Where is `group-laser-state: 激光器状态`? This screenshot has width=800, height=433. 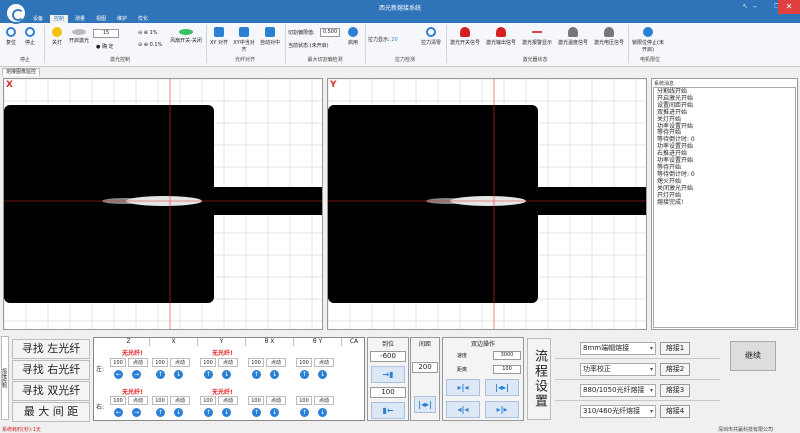 group-laser-state: 激光器状态 is located at coordinates (535, 60).